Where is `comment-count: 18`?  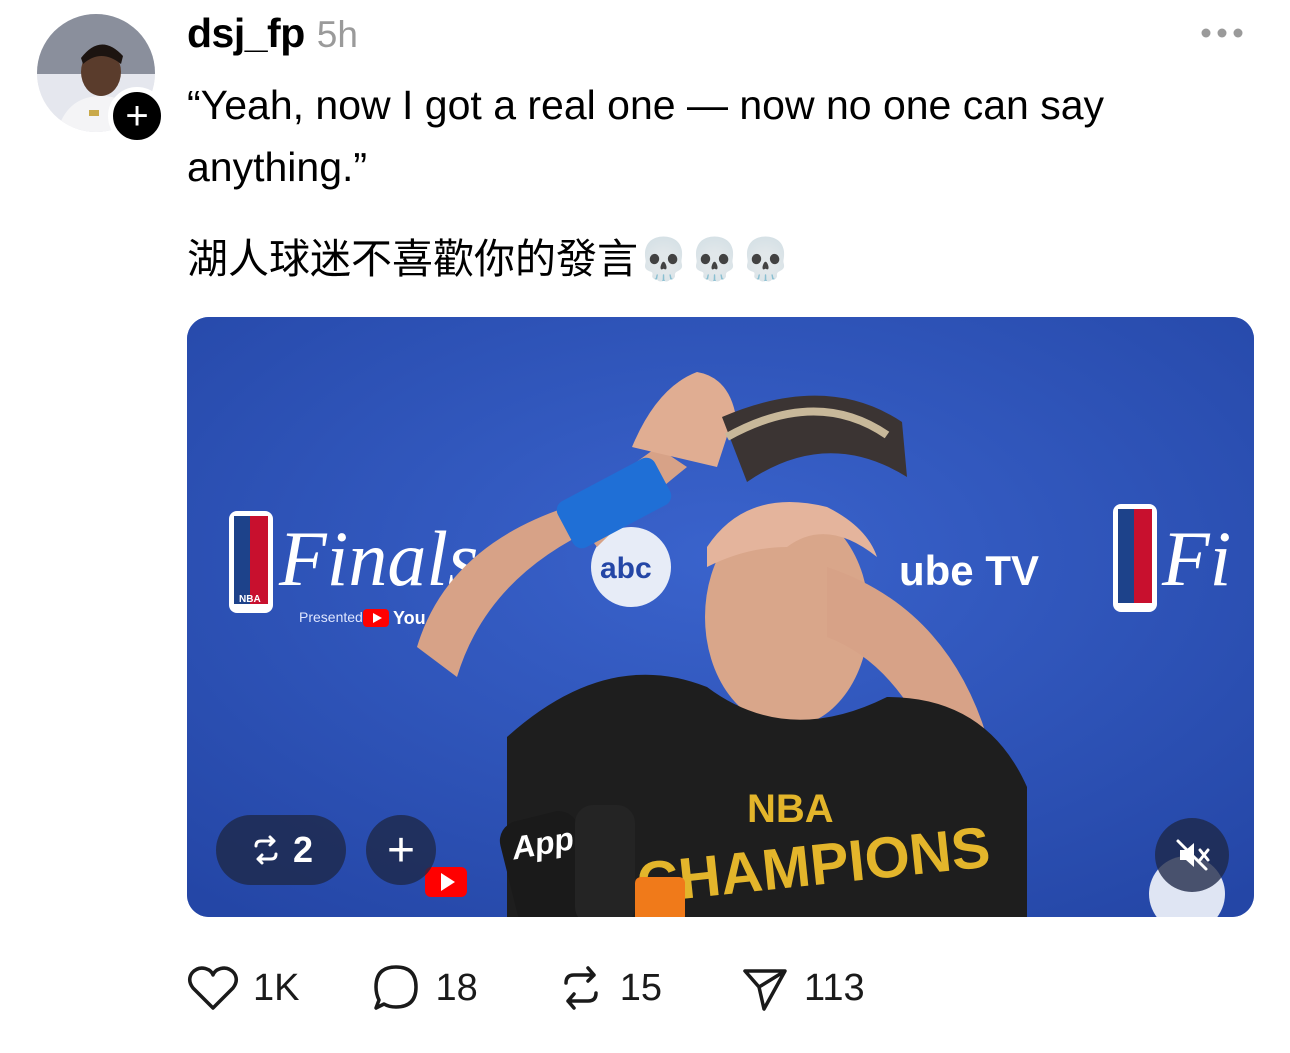
comment-count: 18 is located at coordinates (456, 987).